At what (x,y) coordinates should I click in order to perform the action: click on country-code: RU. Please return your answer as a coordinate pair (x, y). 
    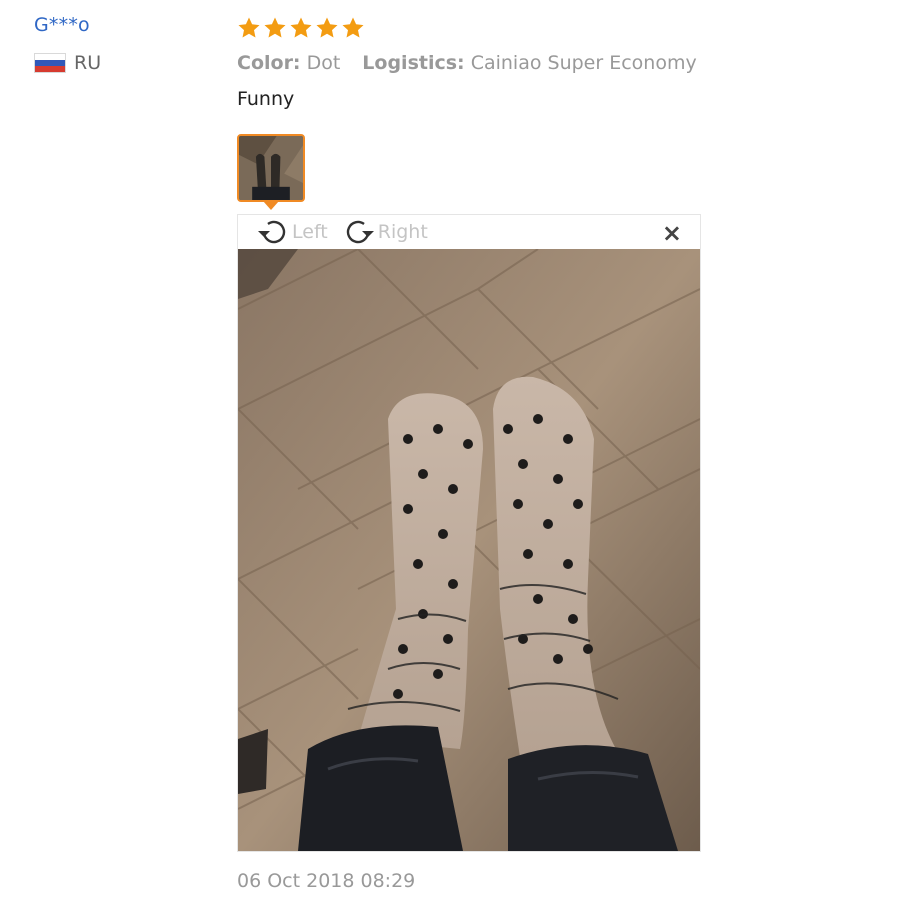
    Looking at the image, I should click on (88, 63).